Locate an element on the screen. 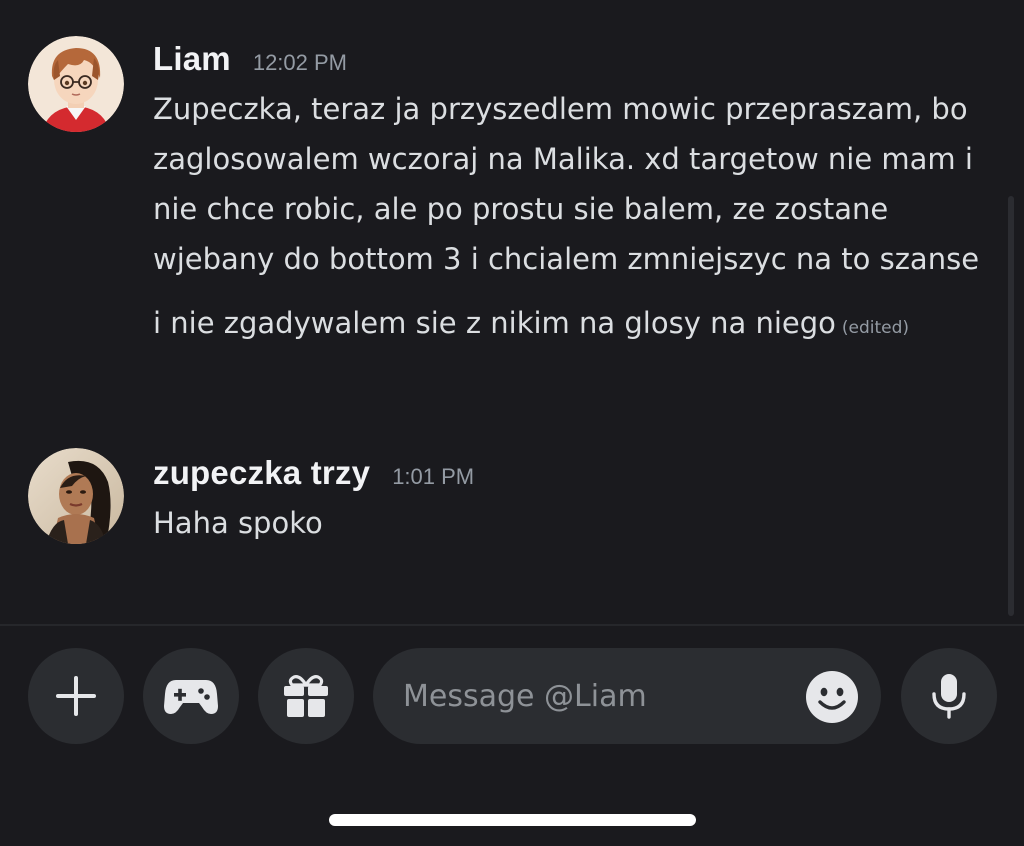 The image size is (1024, 846). woman-photo-avatar-icon is located at coordinates (76, 496).